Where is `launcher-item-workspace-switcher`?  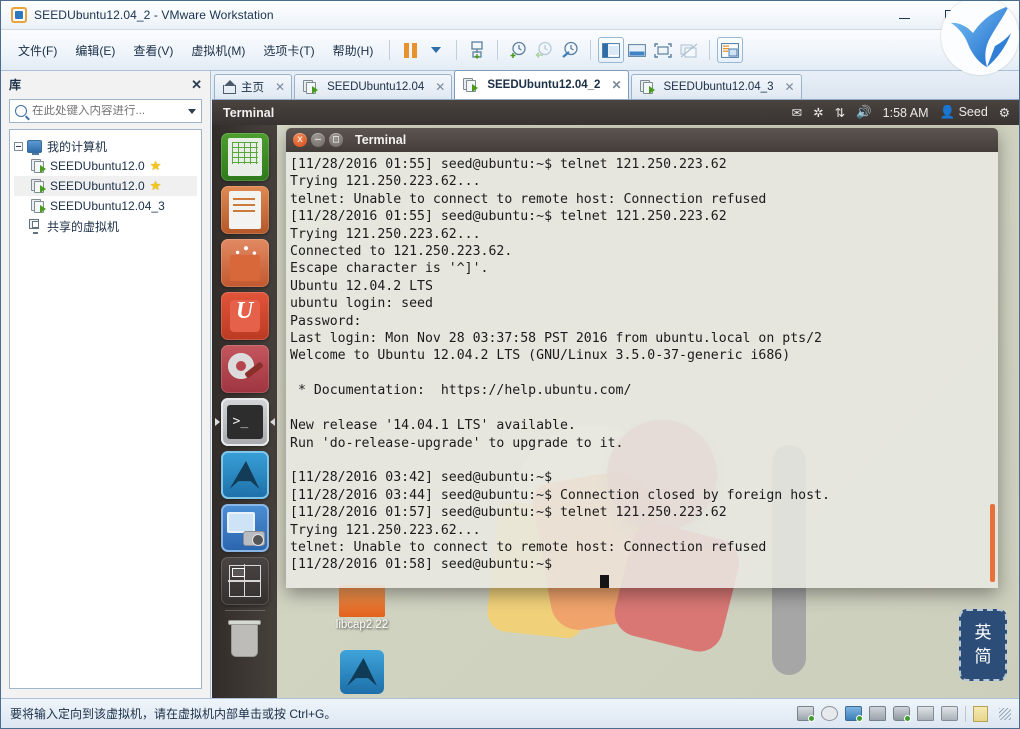 launcher-item-workspace-switcher is located at coordinates (244, 581).